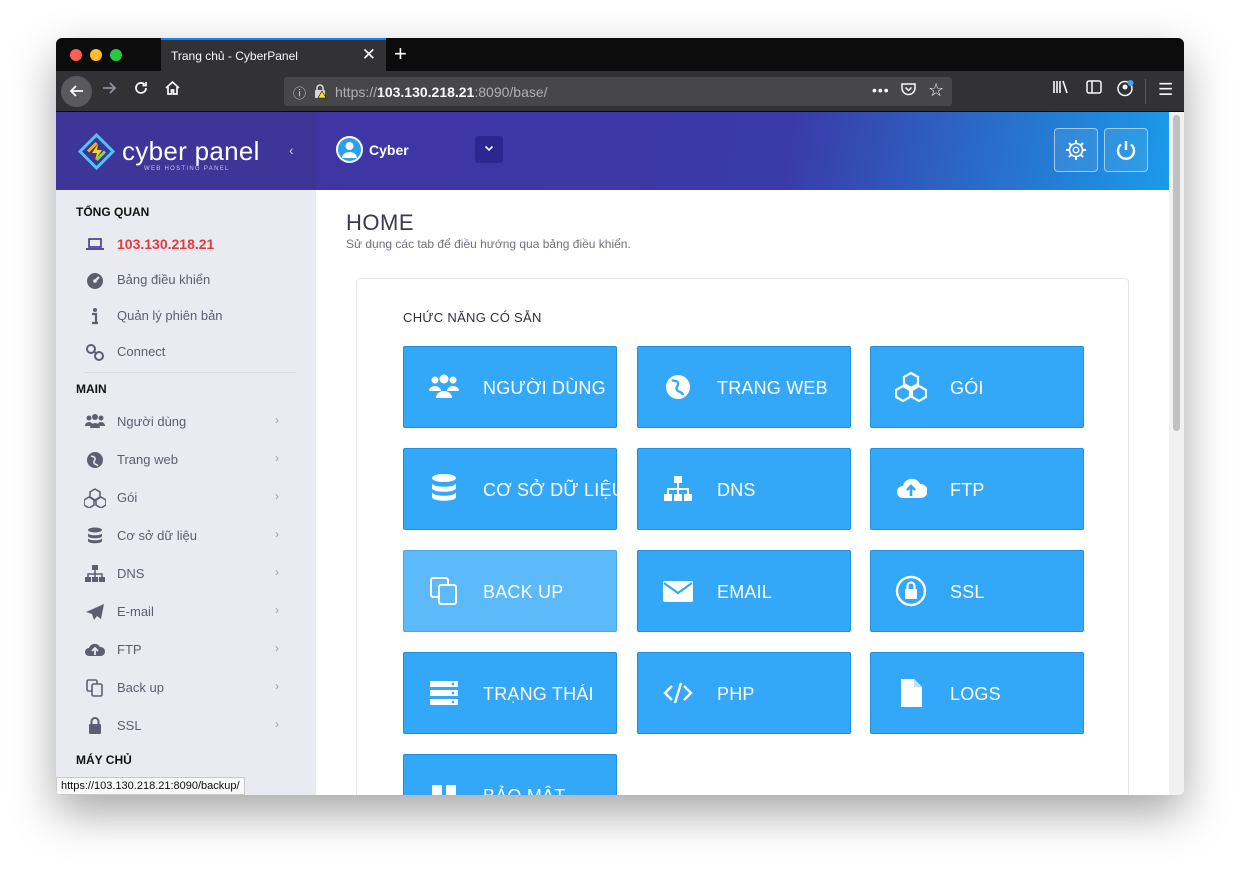  I want to click on link-icon, so click(95, 352).